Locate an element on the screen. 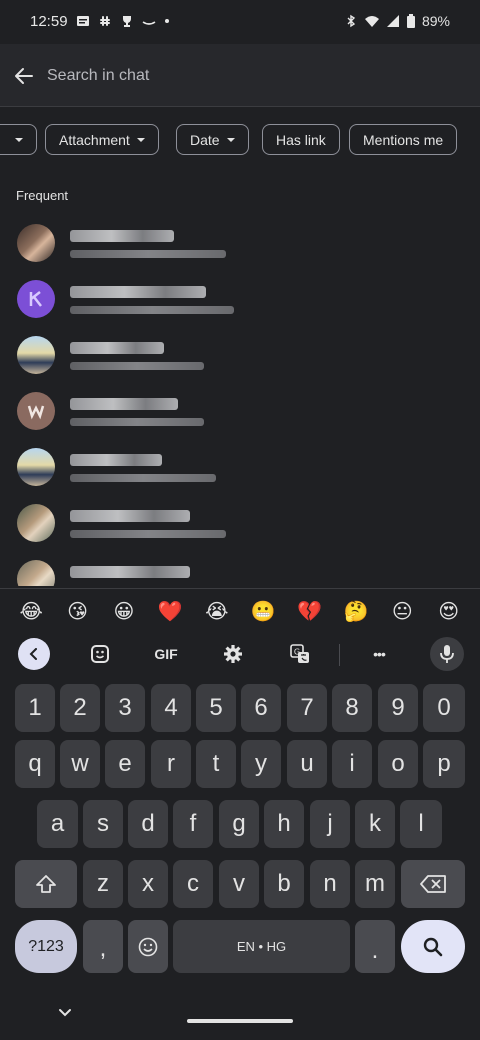  key-q: q is located at coordinates (35, 764).